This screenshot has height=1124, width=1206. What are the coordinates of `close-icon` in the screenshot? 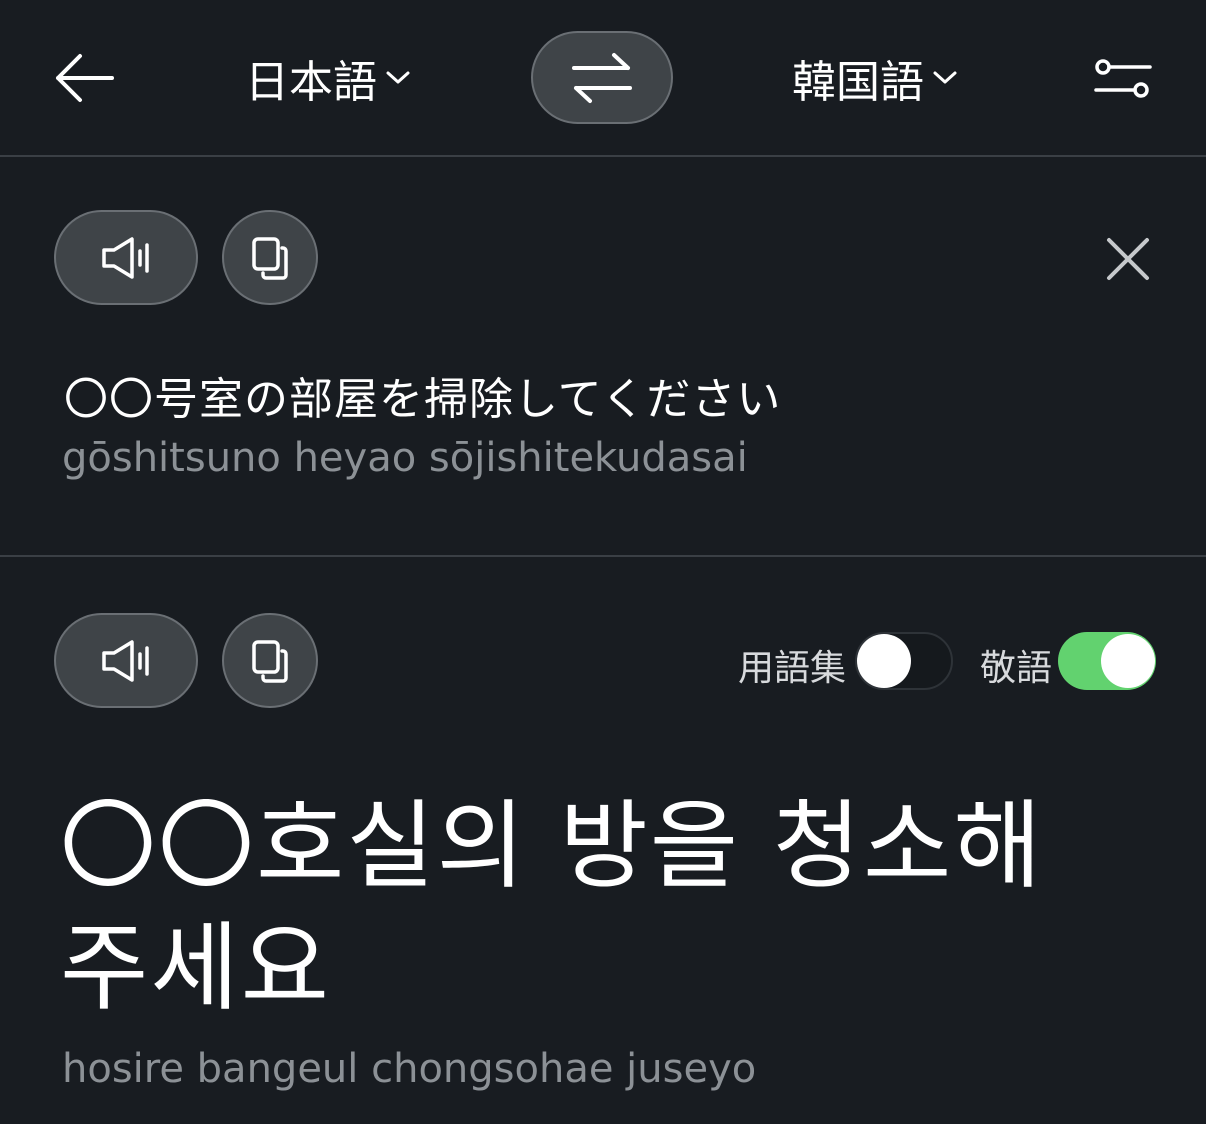 It's located at (1128, 259).